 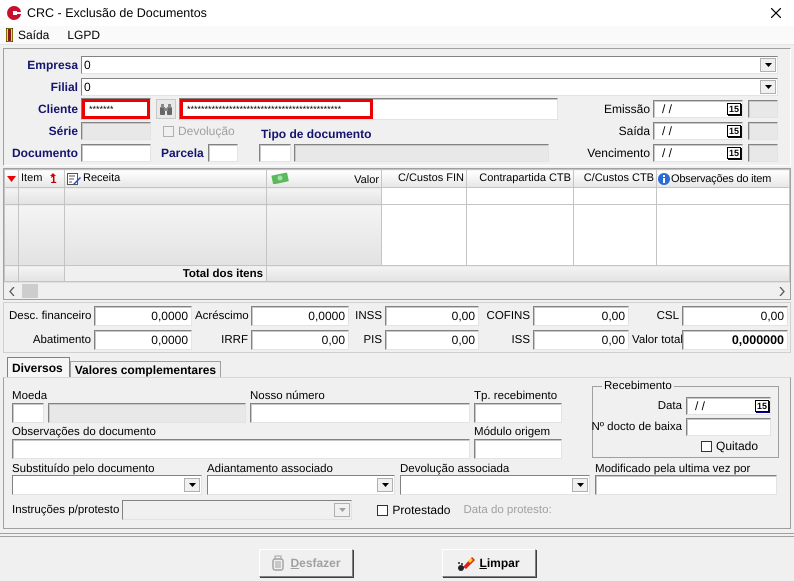 What do you see at coordinates (53, 65) in the screenshot?
I see `field-label: Empresa` at bounding box center [53, 65].